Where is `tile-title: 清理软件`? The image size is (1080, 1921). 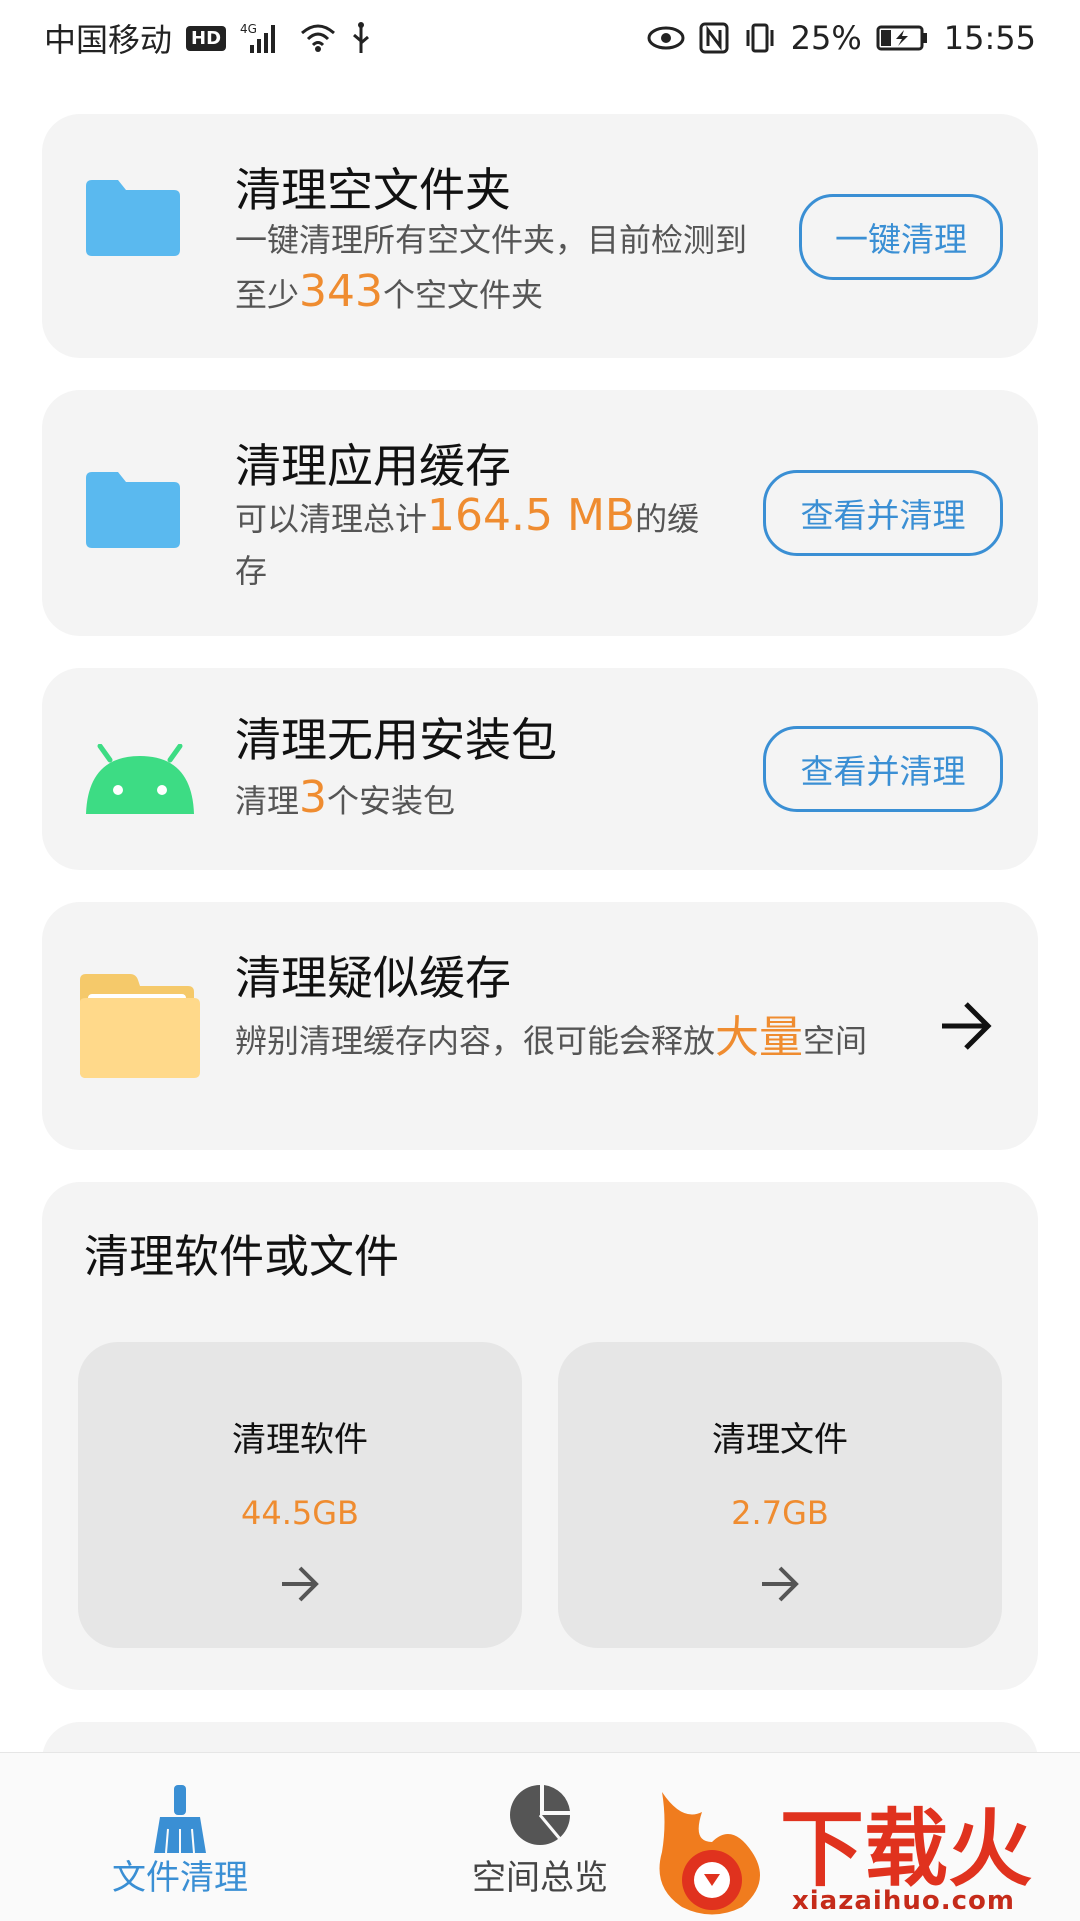
tile-title: 清理软件 is located at coordinates (300, 1440).